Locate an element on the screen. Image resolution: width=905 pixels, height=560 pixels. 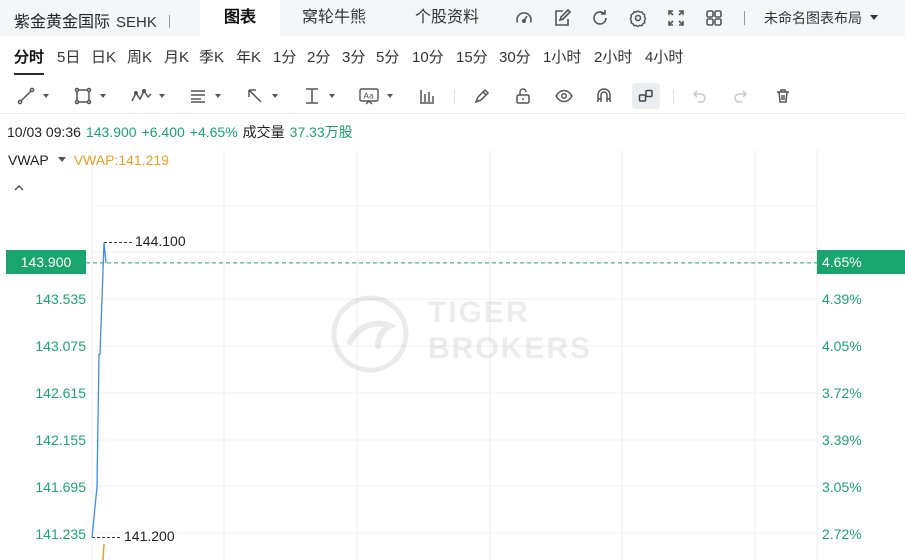
wave-tool is located at coordinates (147, 96).